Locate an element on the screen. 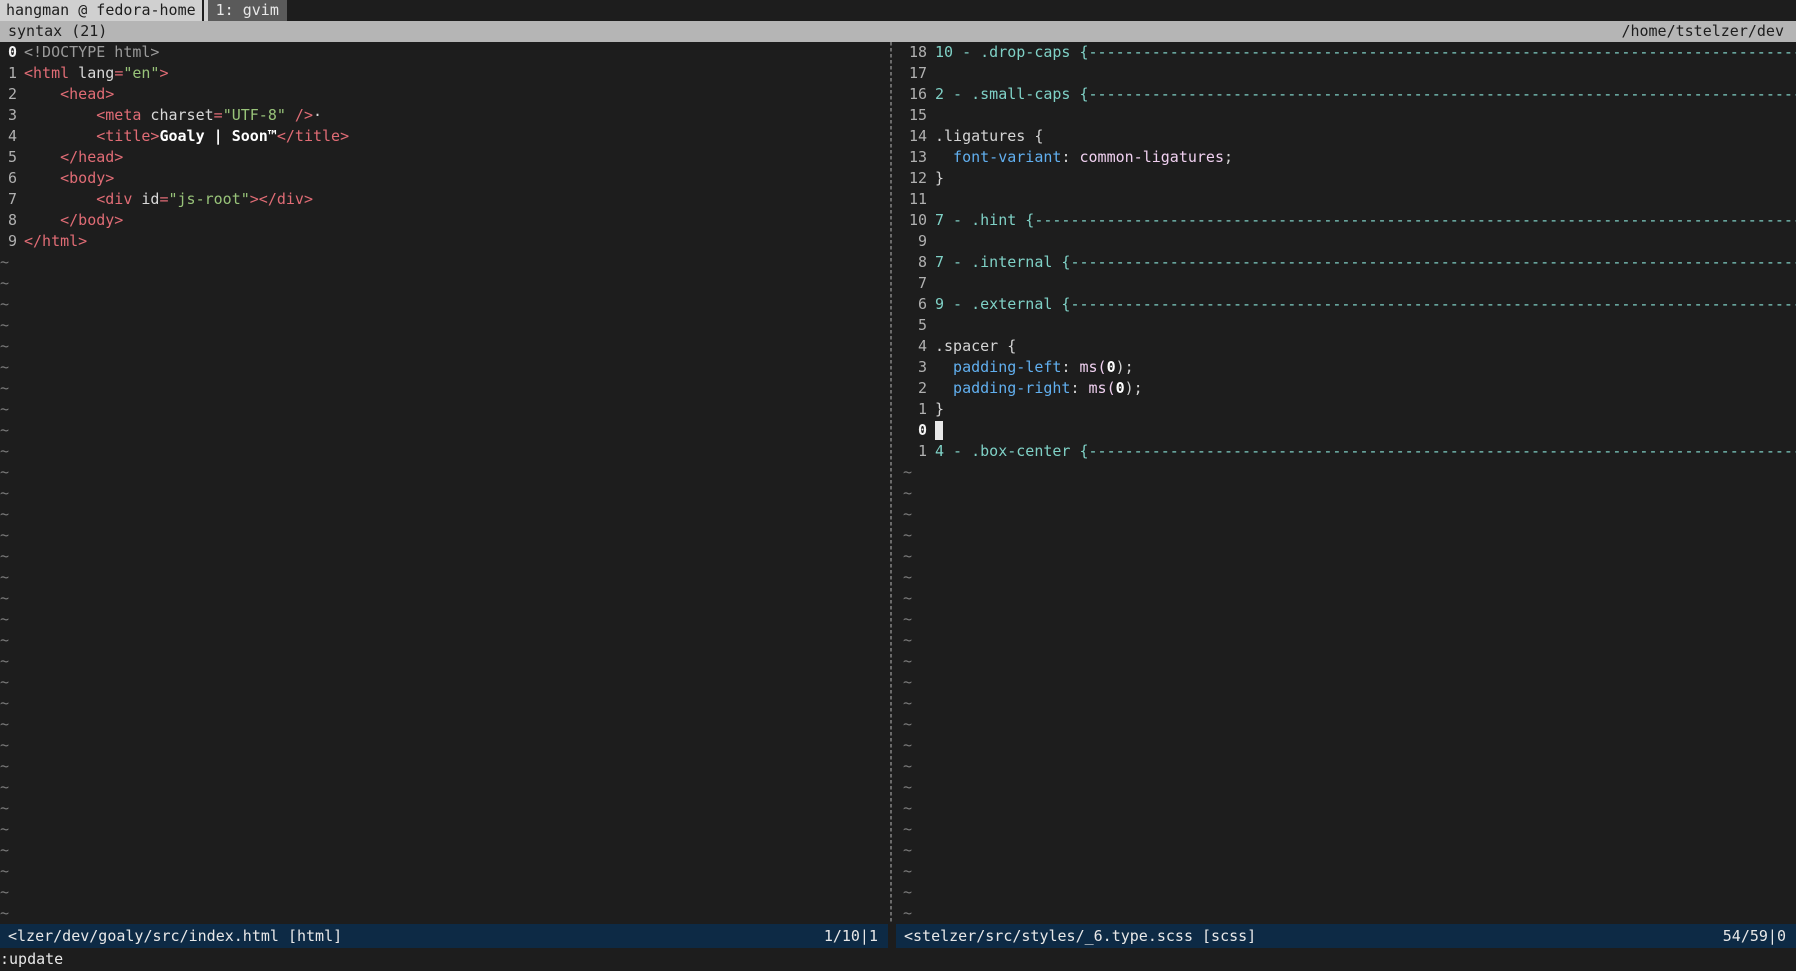 The height and width of the screenshot is (971, 1796). line-number: 2 is located at coordinates (922, 388).